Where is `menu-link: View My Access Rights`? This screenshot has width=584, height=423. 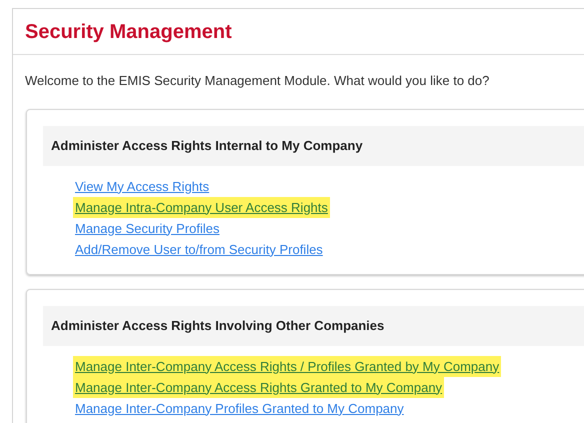 menu-link: View My Access Rights is located at coordinates (142, 186).